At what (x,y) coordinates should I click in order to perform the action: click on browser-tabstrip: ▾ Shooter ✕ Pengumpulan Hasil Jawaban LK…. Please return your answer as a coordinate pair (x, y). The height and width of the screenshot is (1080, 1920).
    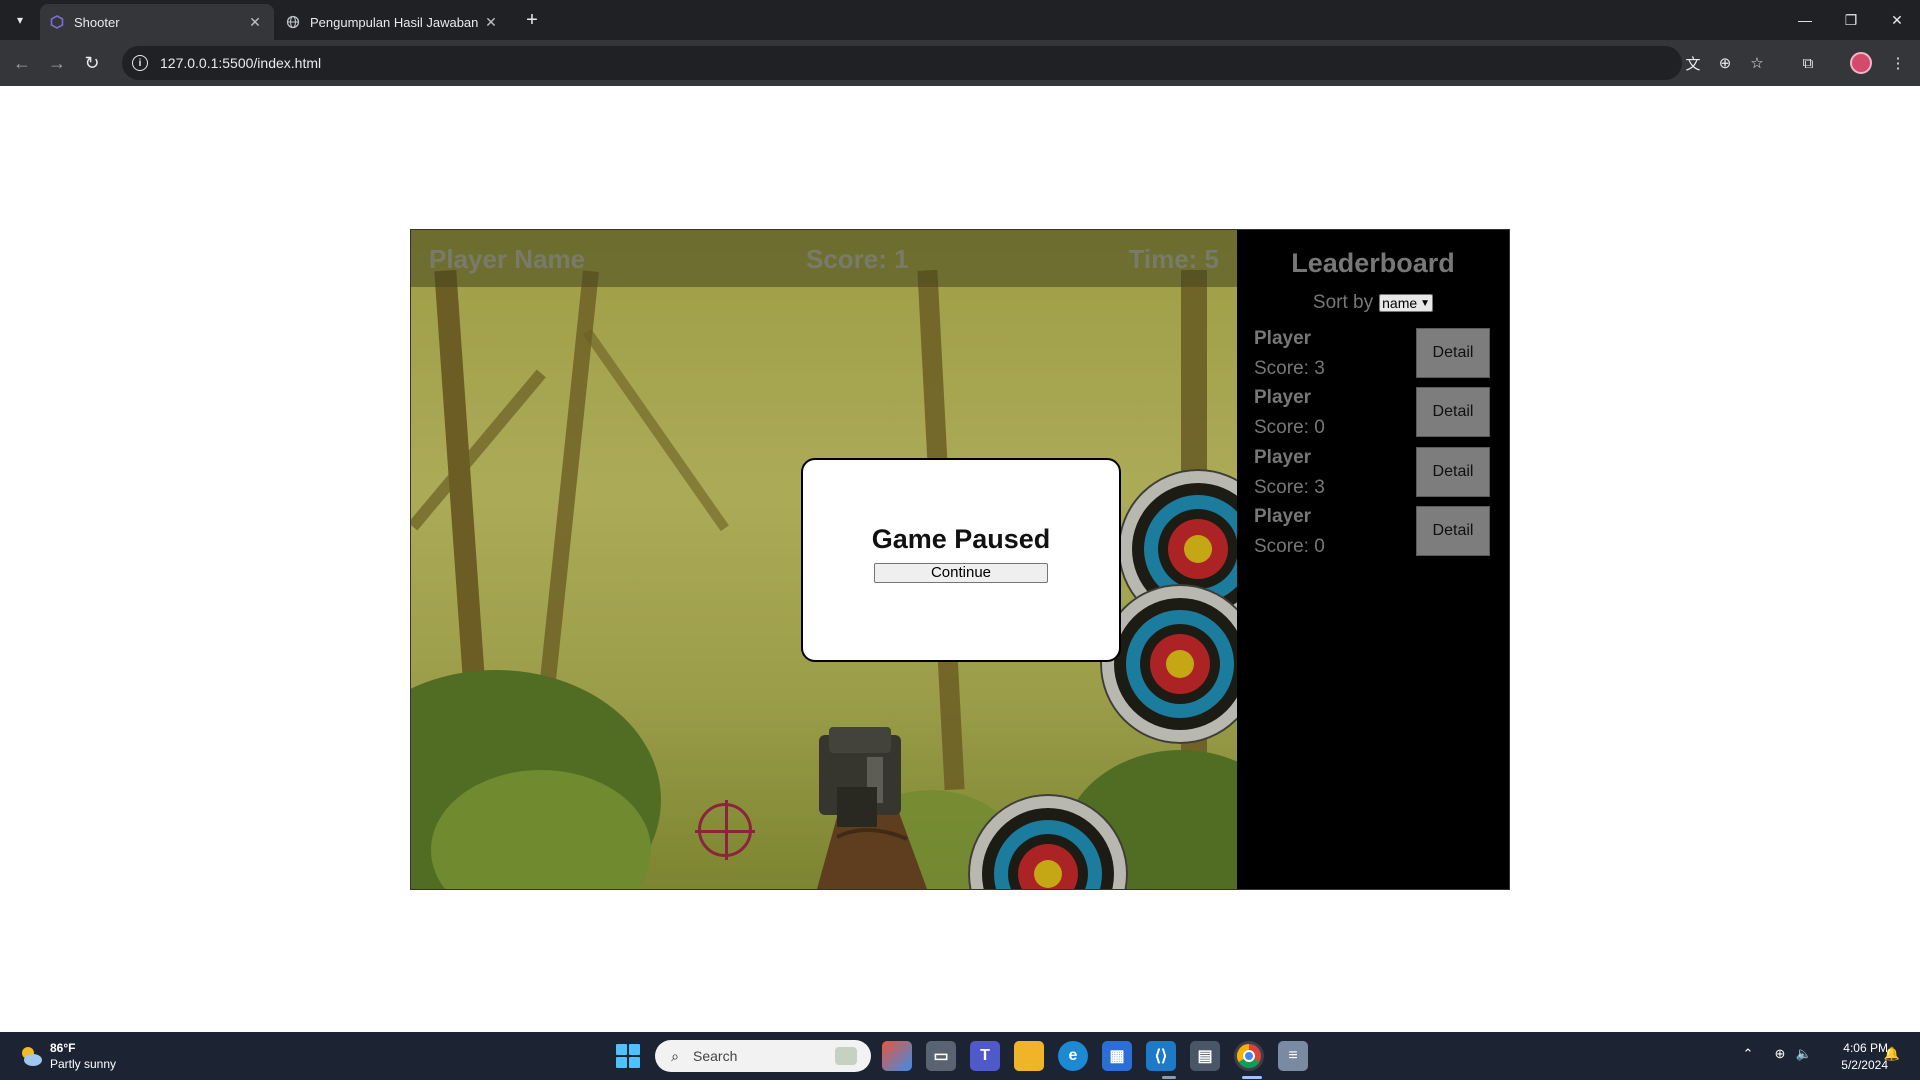
    Looking at the image, I should click on (960, 20).